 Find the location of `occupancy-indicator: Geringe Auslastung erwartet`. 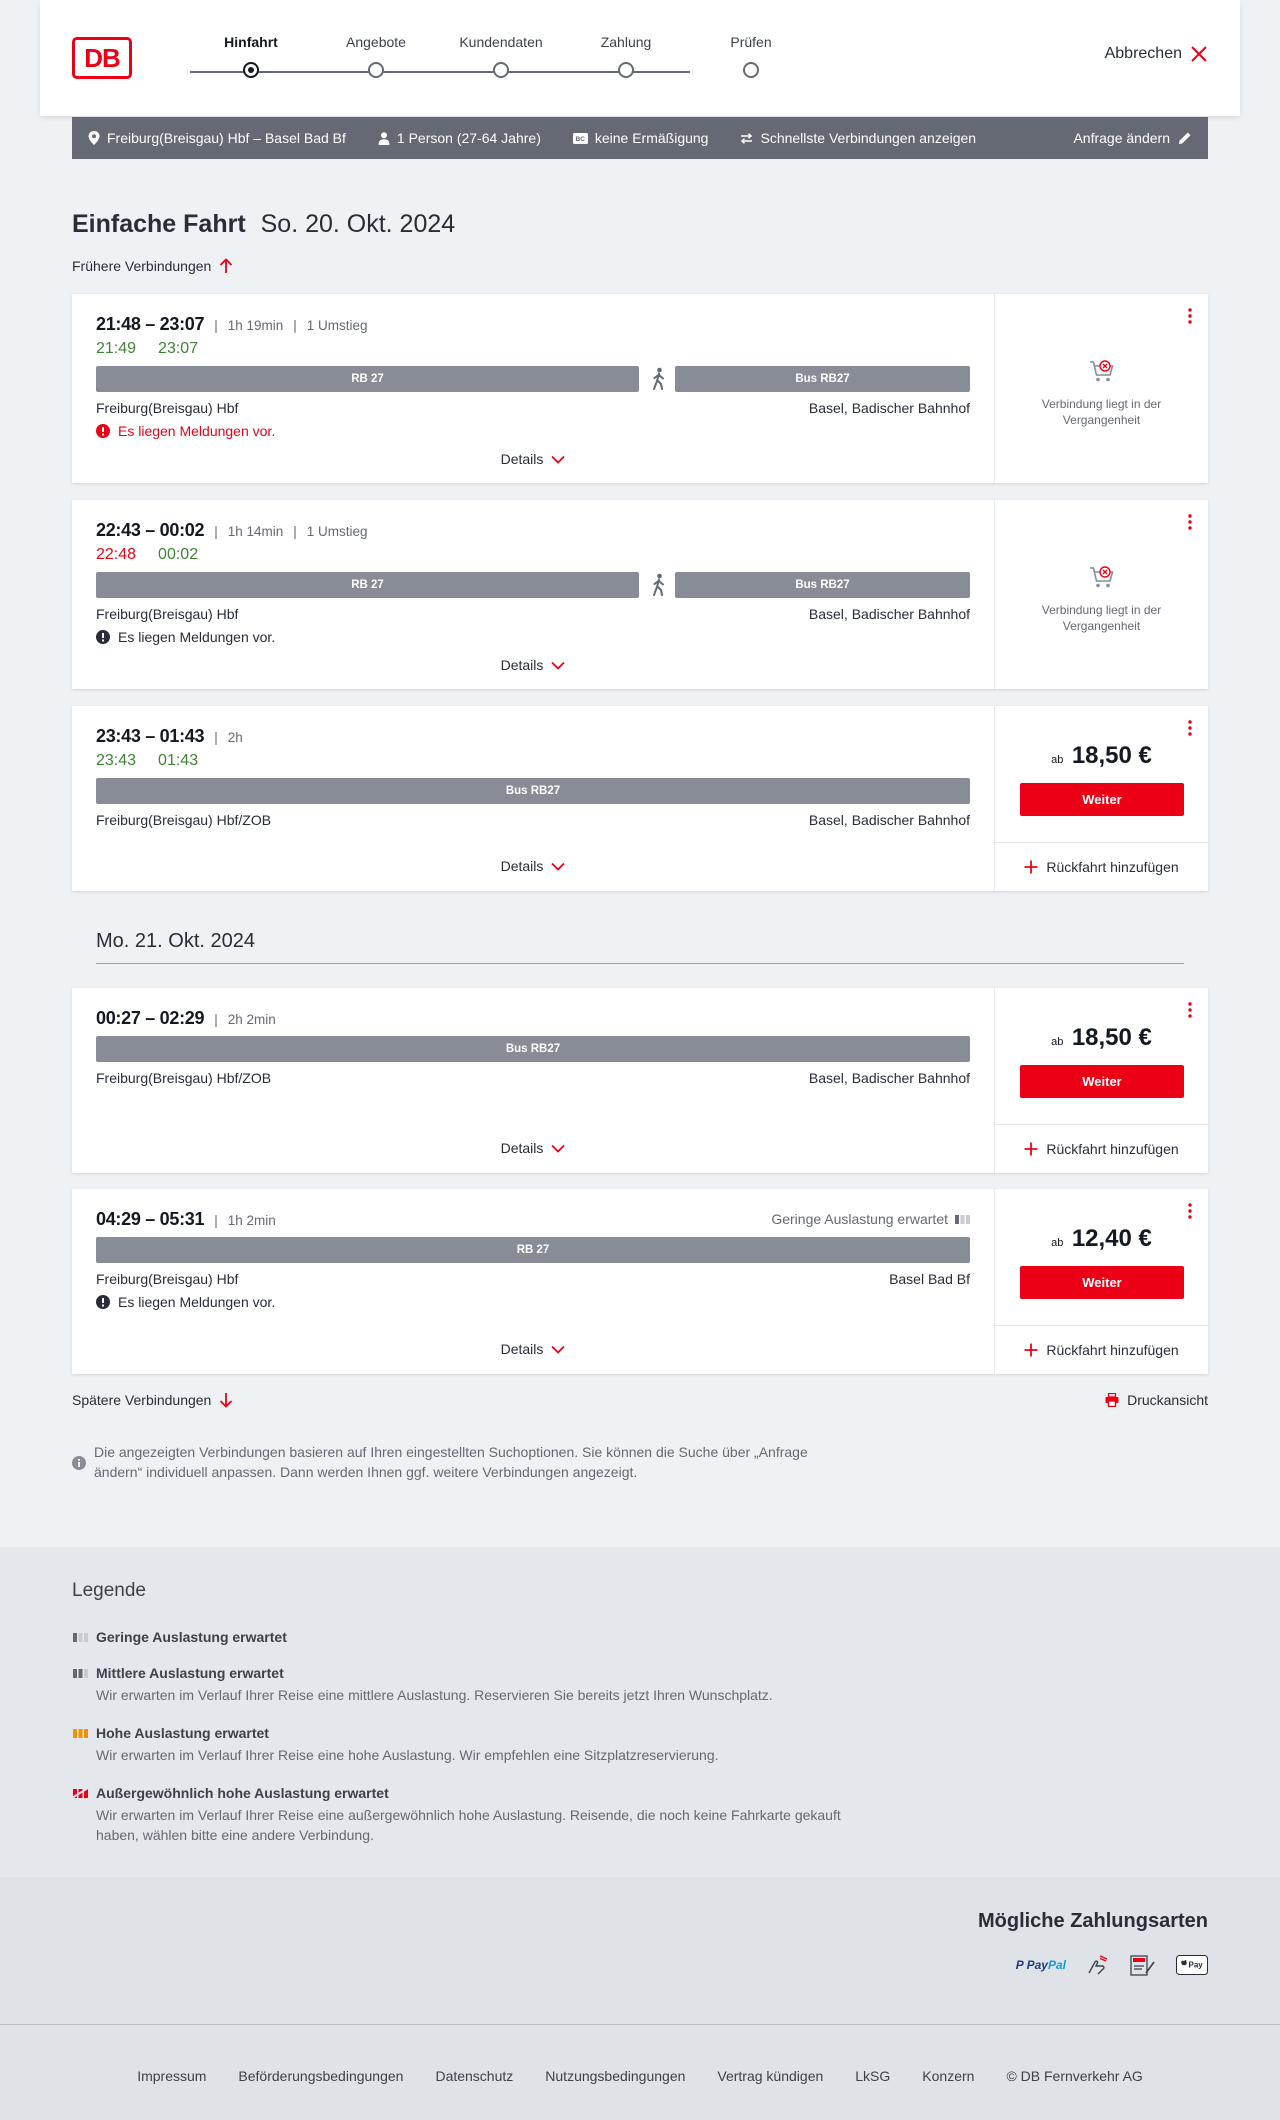

occupancy-indicator: Geringe Auslastung erwartet is located at coordinates (870, 1219).